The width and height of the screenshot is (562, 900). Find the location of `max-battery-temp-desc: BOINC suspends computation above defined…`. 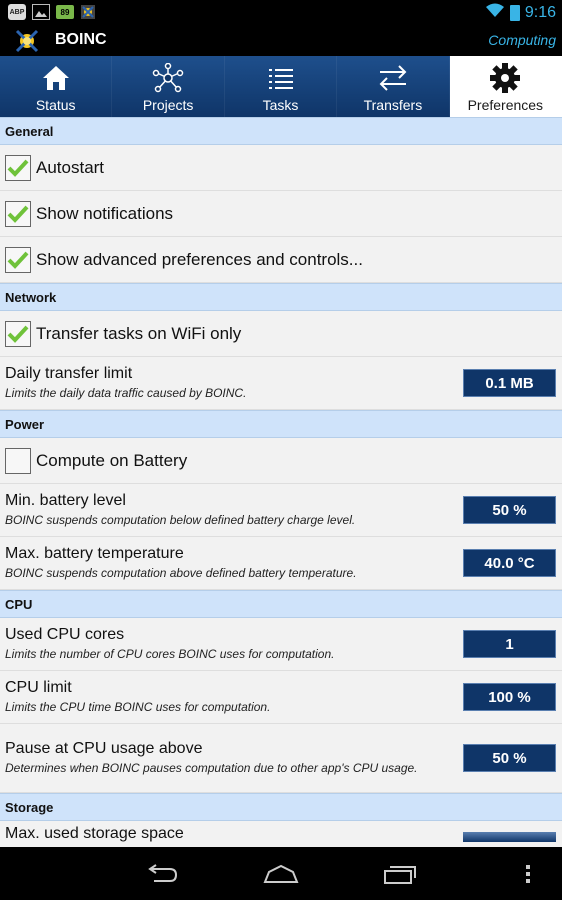

max-battery-temp-desc: BOINC suspends computation above defined… is located at coordinates (181, 573).